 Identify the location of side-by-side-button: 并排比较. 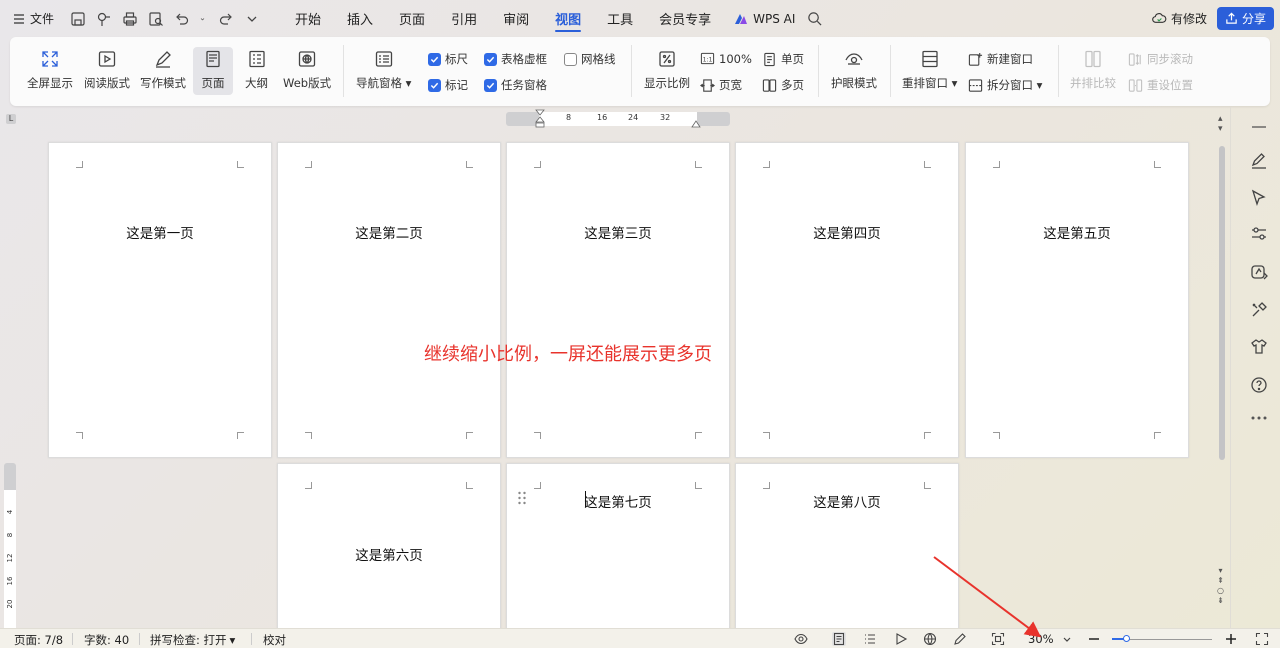
(1093, 70).